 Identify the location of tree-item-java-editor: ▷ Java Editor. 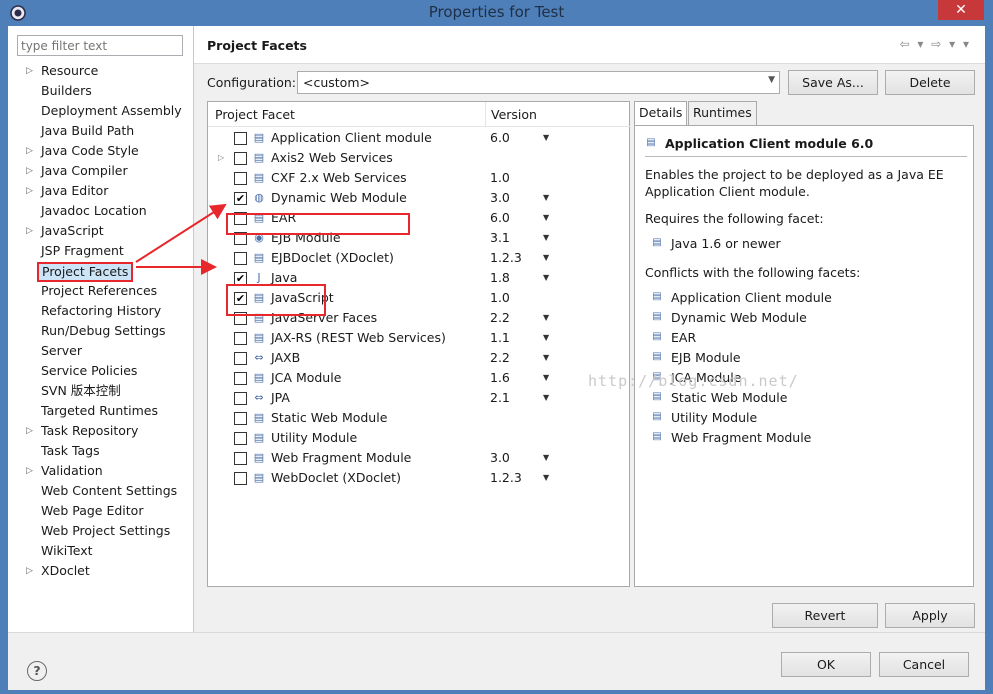
(101, 191).